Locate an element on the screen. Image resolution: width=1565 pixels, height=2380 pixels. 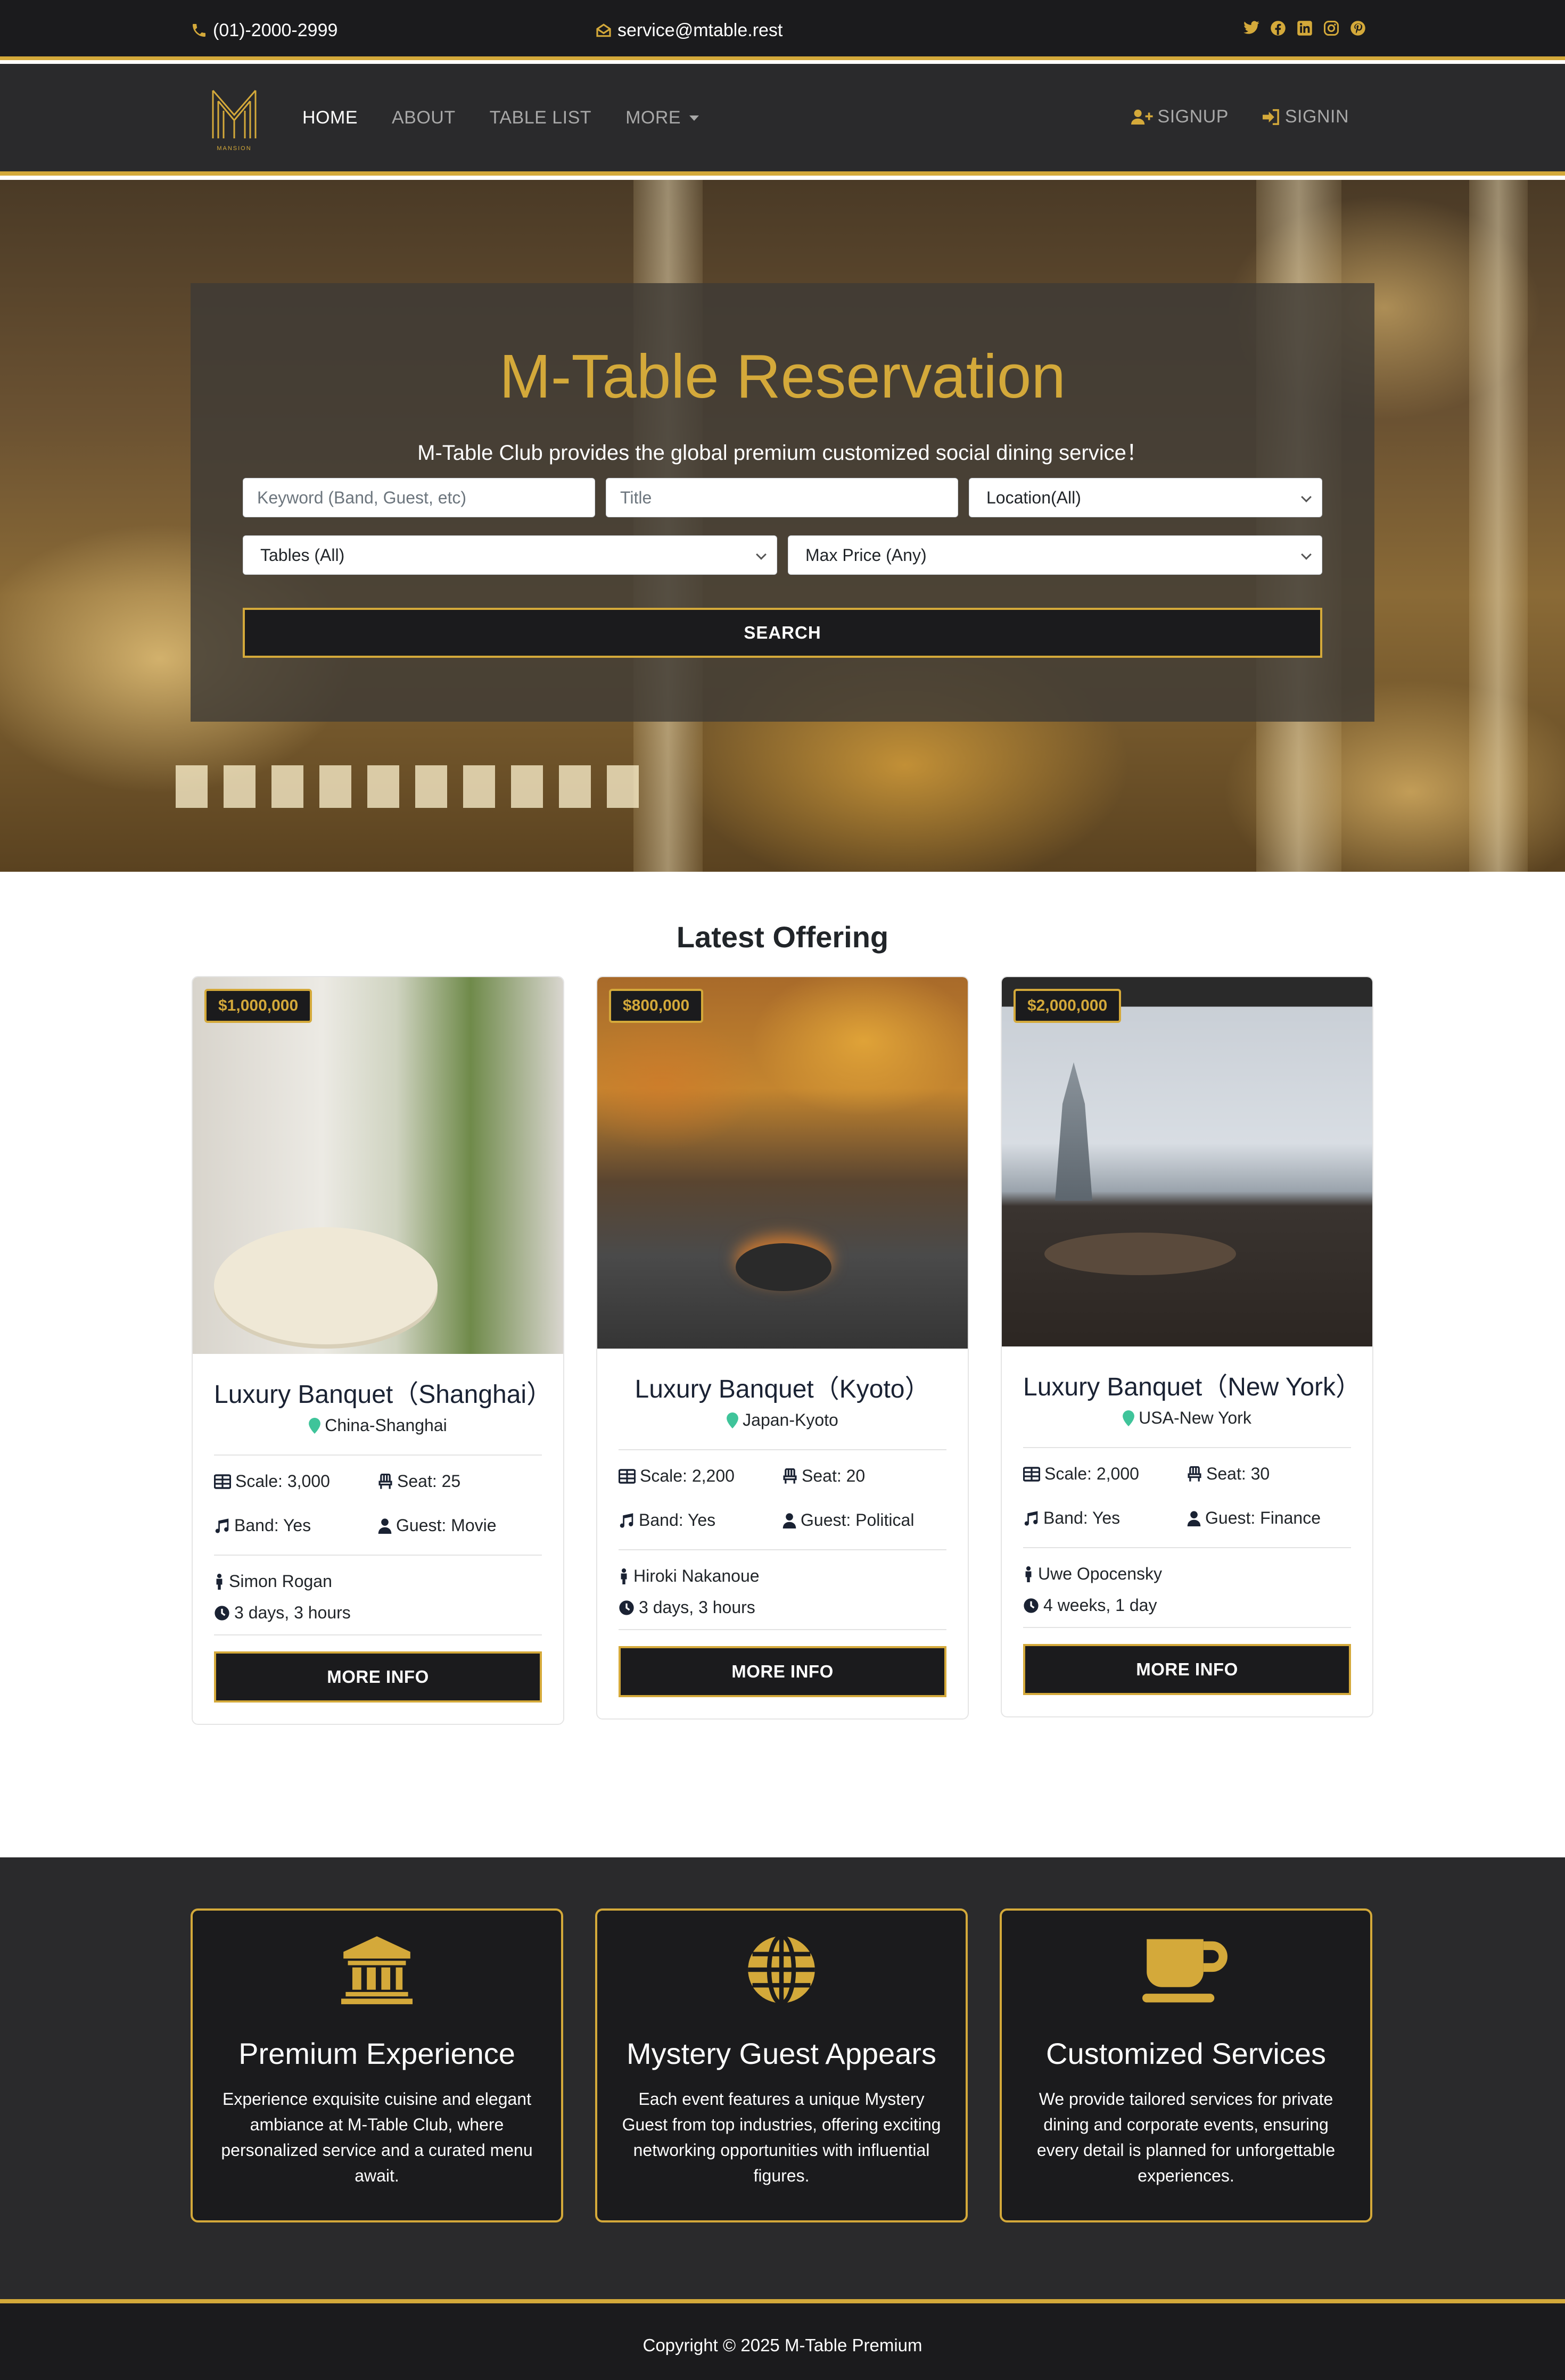
nav-links: HOME ABOUT TABLE LIST MORE is located at coordinates (500, 118).